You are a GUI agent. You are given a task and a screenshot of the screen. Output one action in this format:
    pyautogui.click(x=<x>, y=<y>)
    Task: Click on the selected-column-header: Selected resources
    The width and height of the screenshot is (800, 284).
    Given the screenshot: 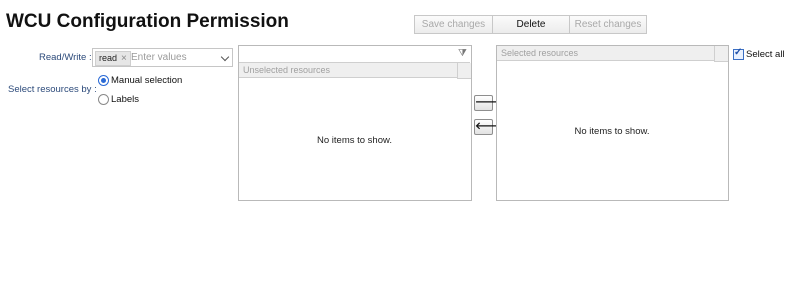 What is the action you would take?
    pyautogui.click(x=605, y=53)
    